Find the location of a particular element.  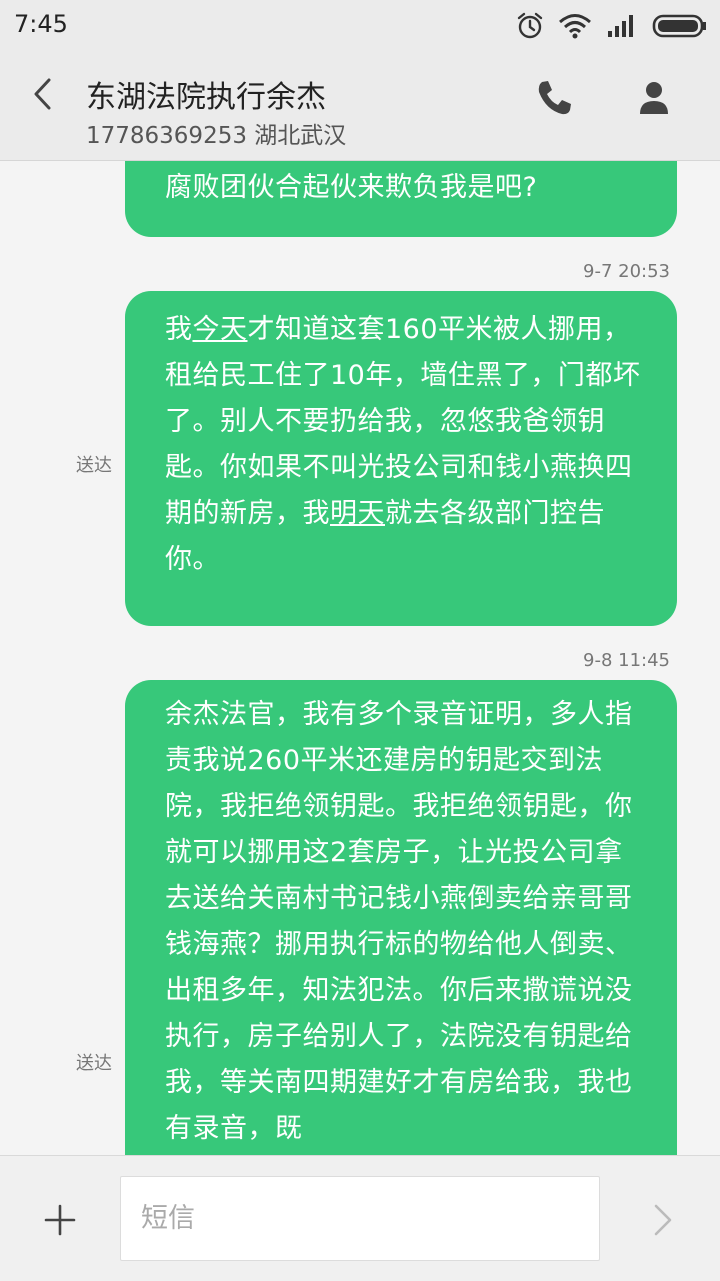

contact-name: 东湖法院执行余杰 is located at coordinates (206, 97).